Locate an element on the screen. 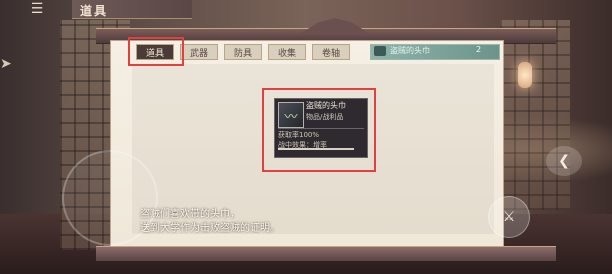  chevron-left-icon: ❮ is located at coordinates (564, 161).